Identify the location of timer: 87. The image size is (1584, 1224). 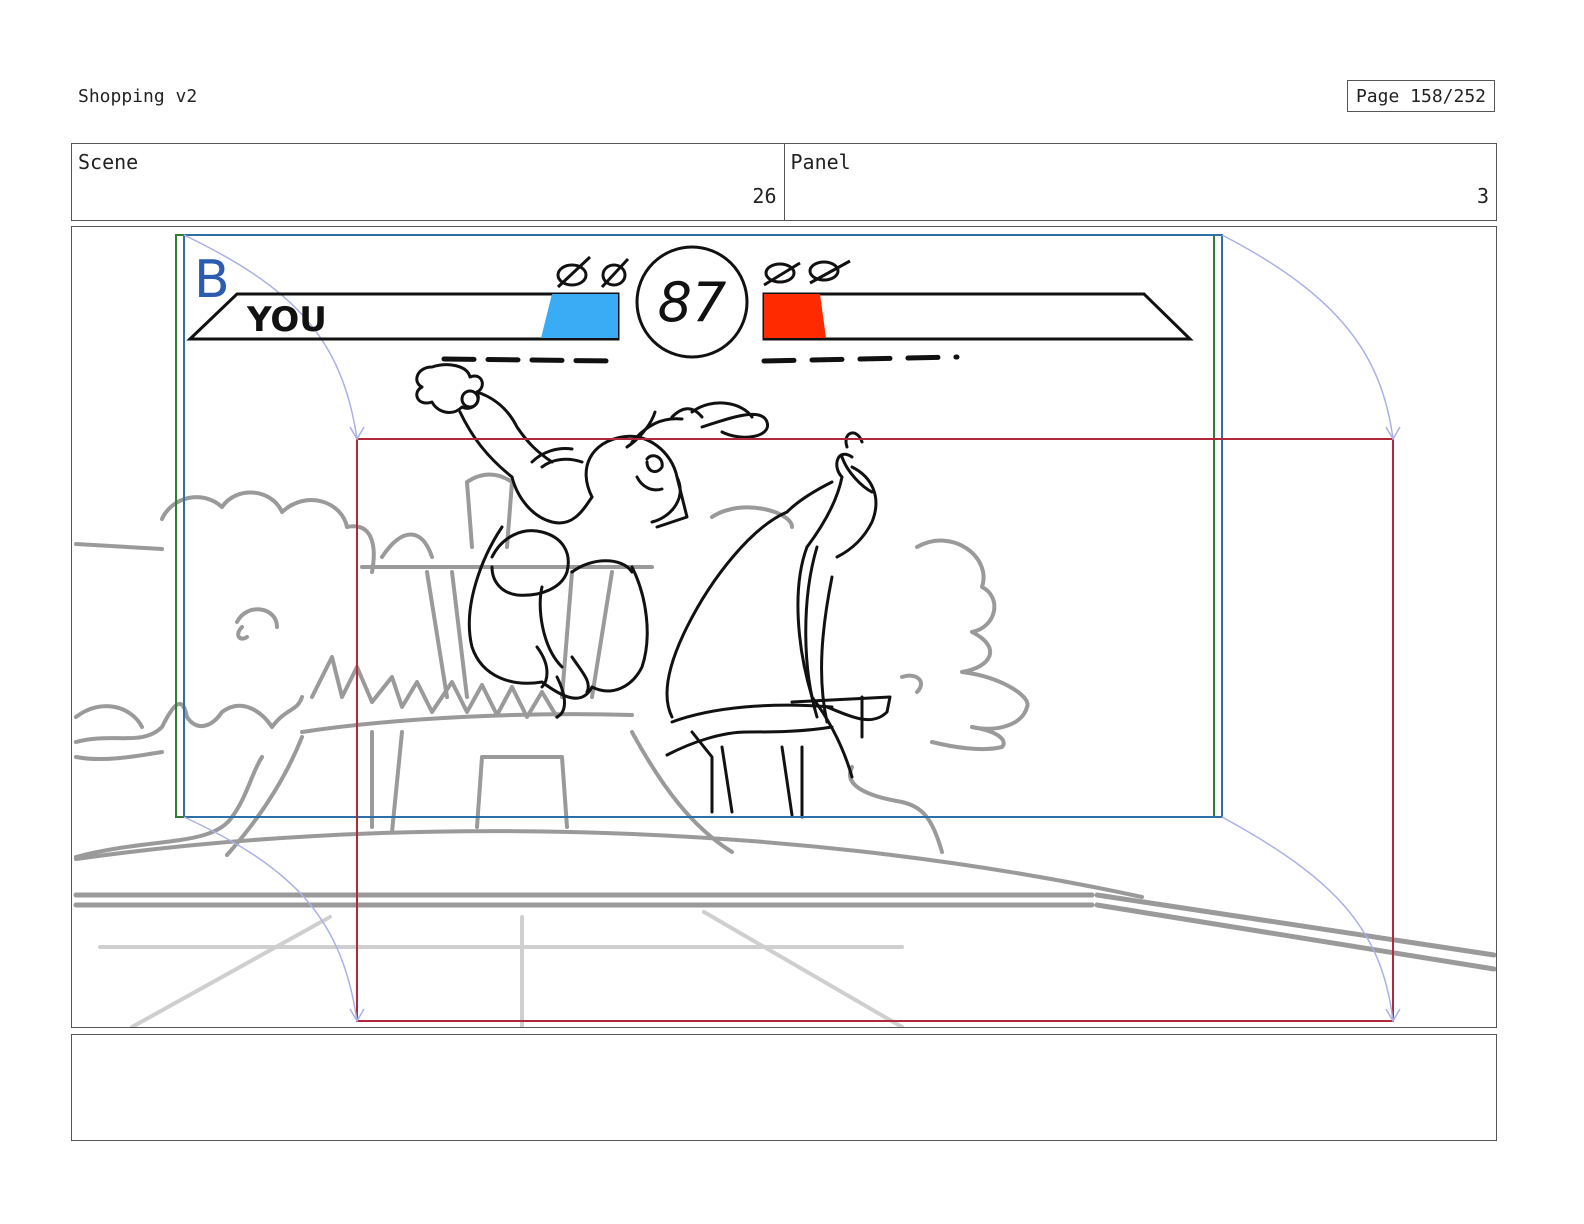
(692, 302).